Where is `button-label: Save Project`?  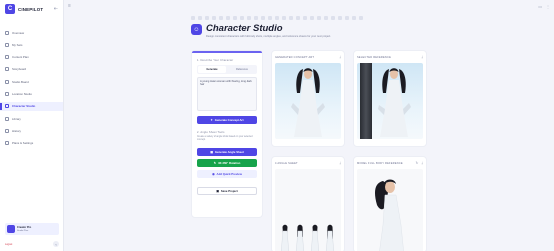 button-label: Save Project is located at coordinates (229, 191).